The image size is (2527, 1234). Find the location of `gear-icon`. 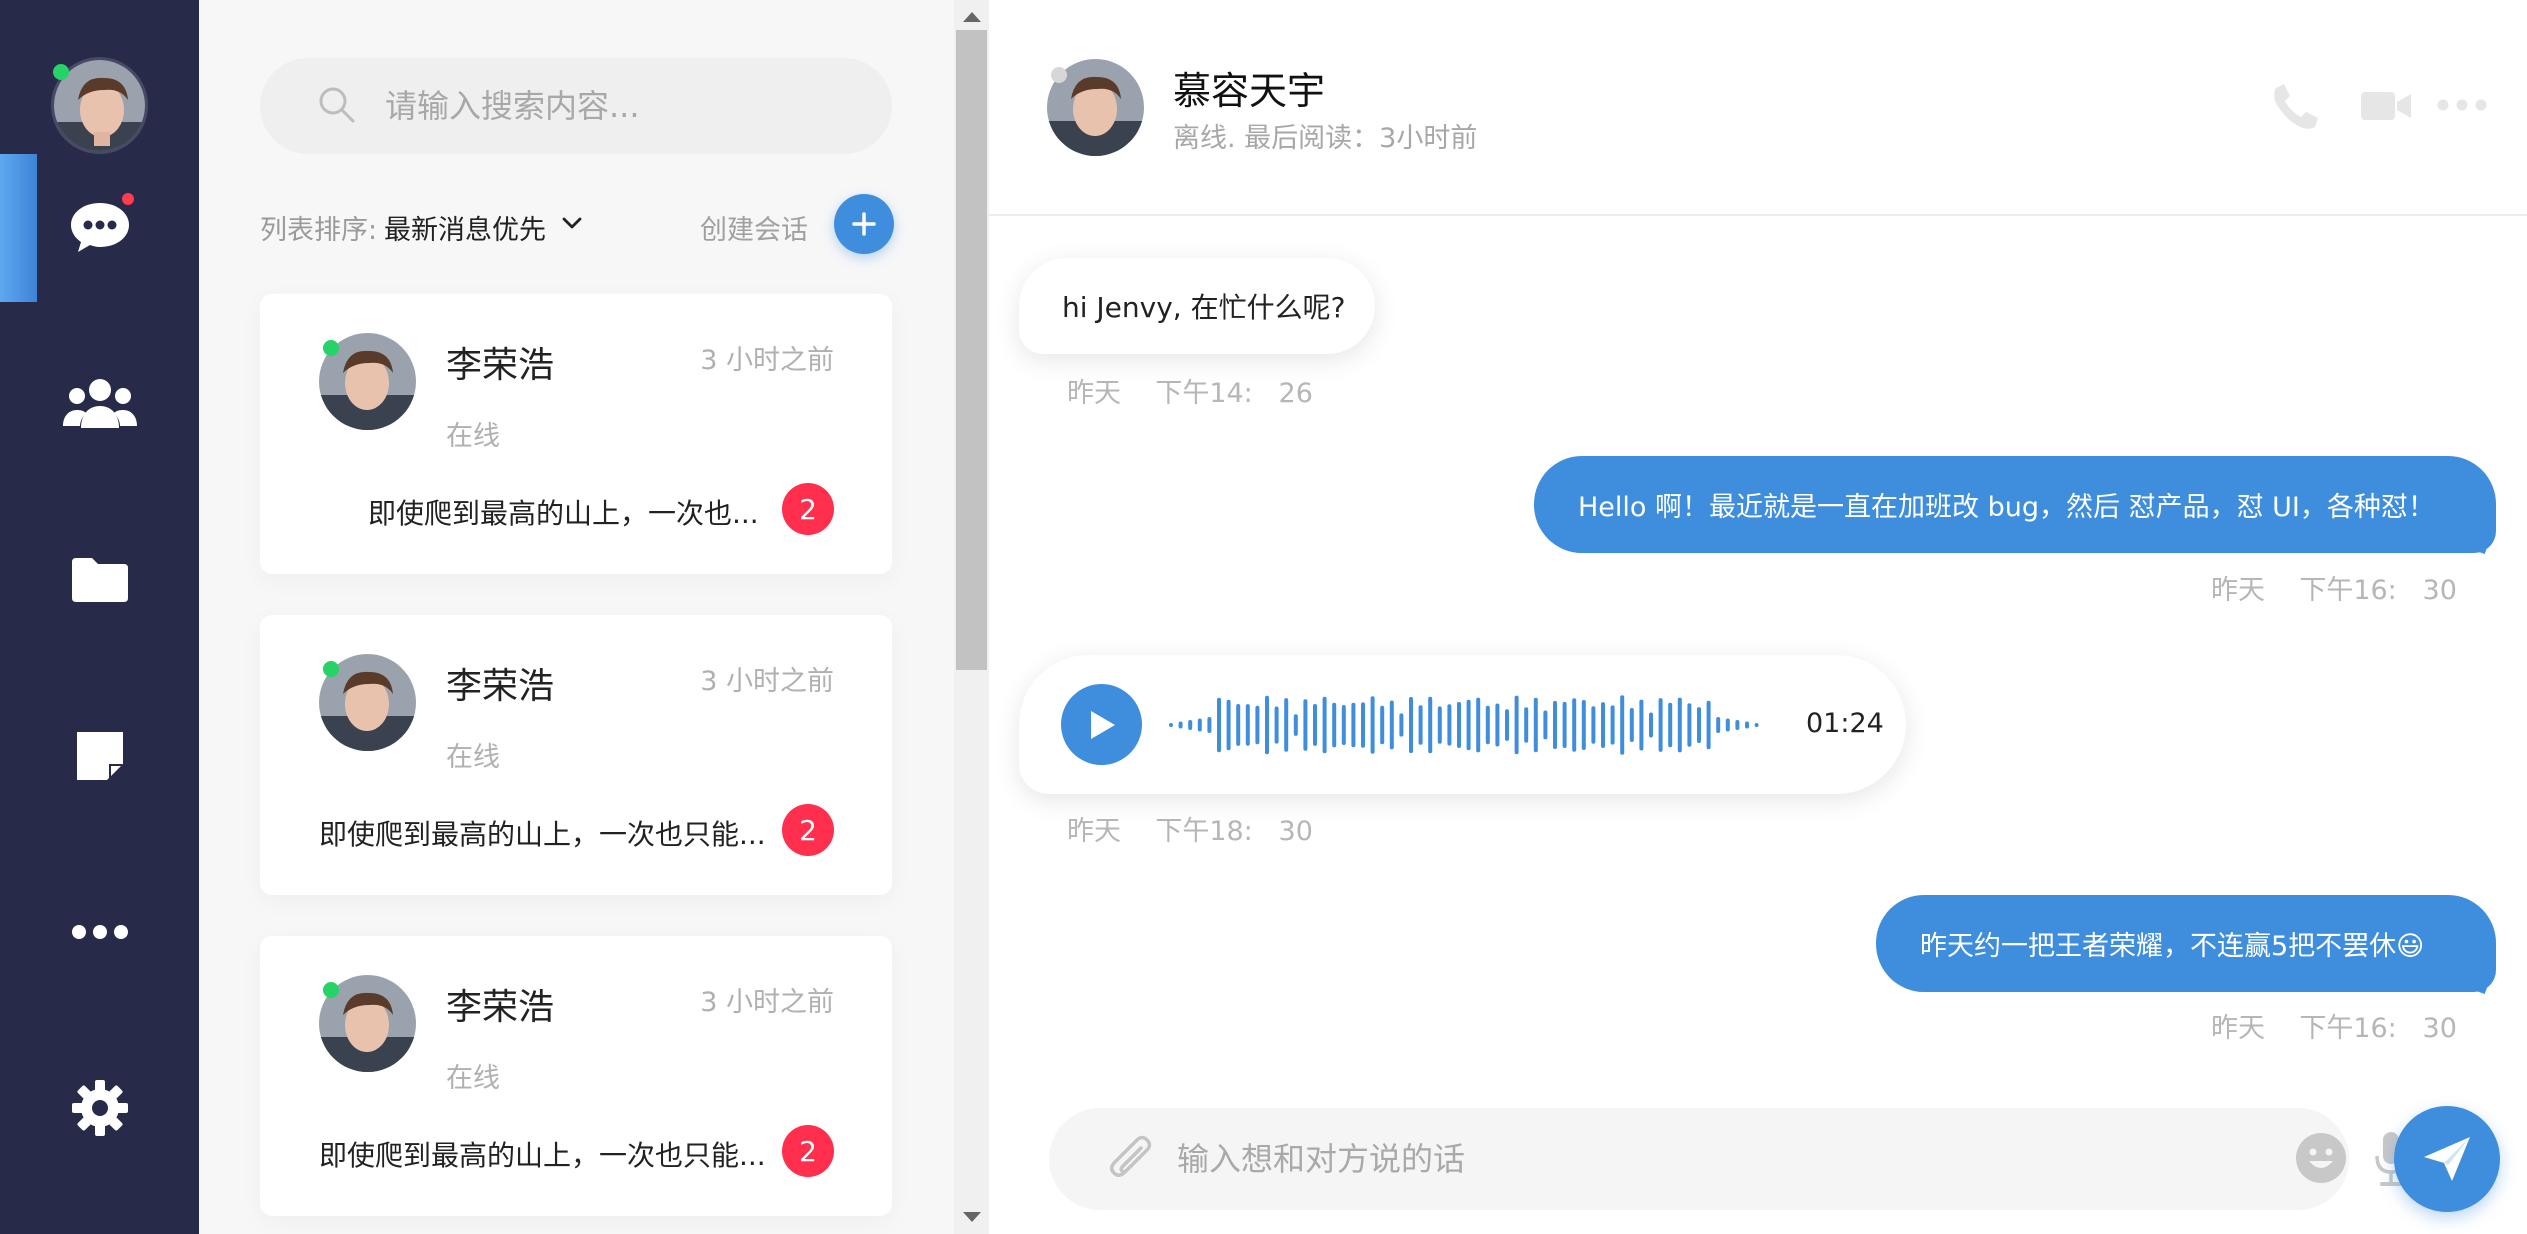

gear-icon is located at coordinates (100, 1108).